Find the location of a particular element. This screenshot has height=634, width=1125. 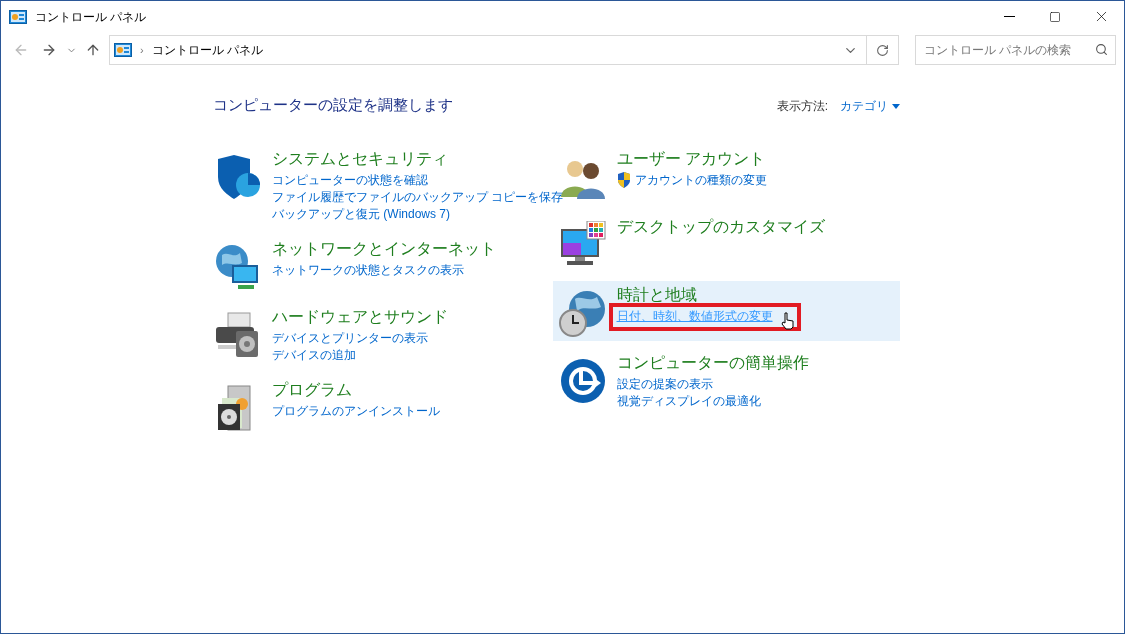

task-link: バックアップと復元 (Windows 7) is located at coordinates (361, 214).